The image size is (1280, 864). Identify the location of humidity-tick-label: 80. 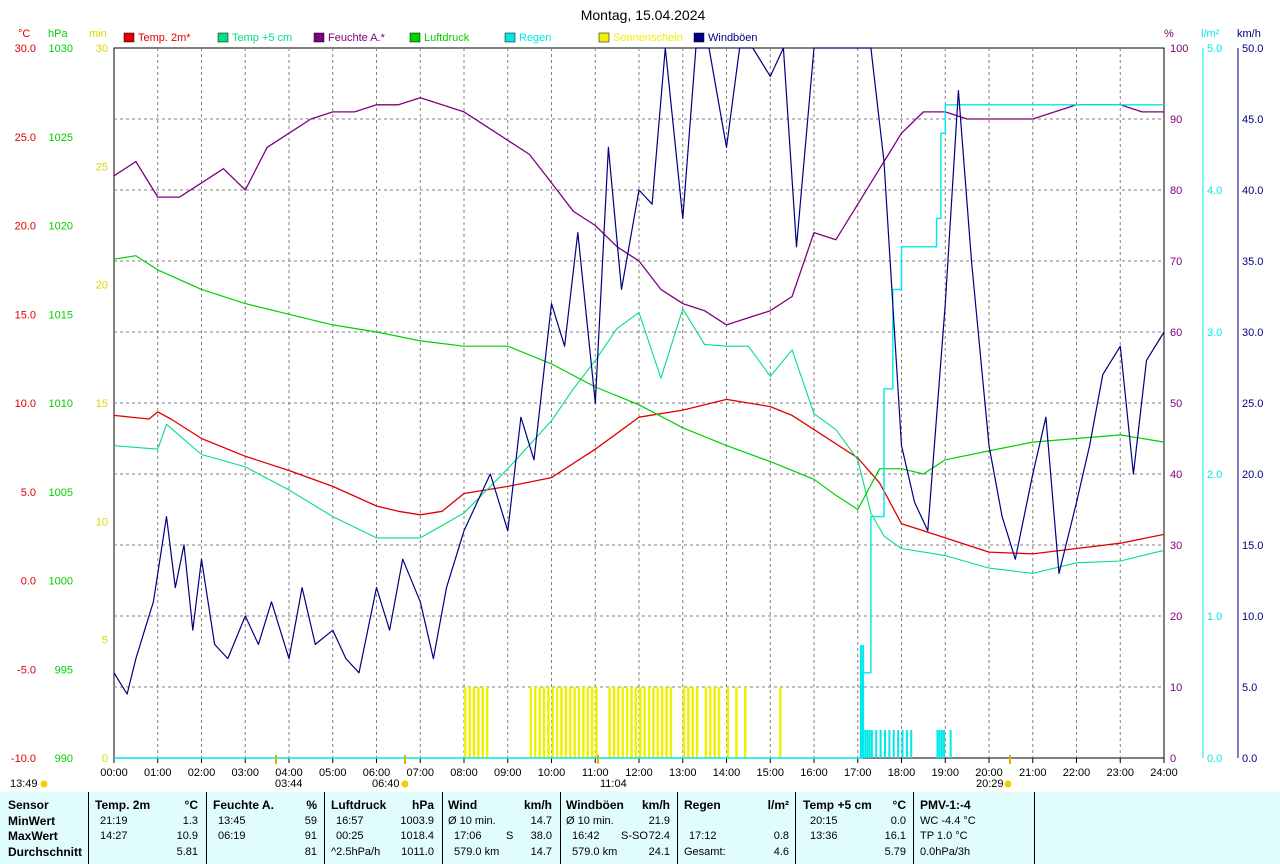
(1176, 191).